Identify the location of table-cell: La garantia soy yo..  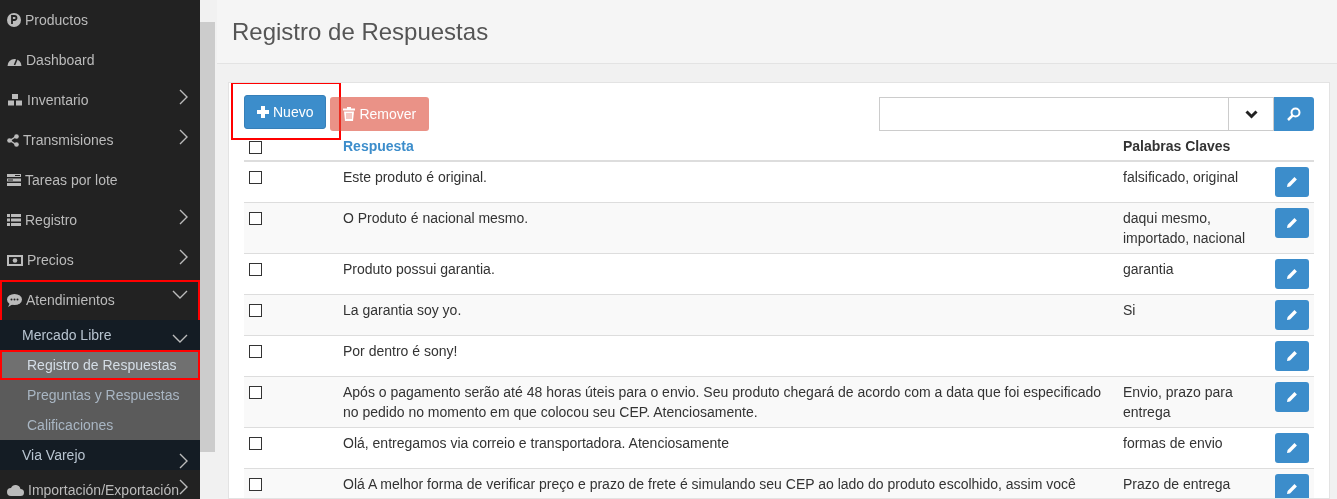
(402, 310).